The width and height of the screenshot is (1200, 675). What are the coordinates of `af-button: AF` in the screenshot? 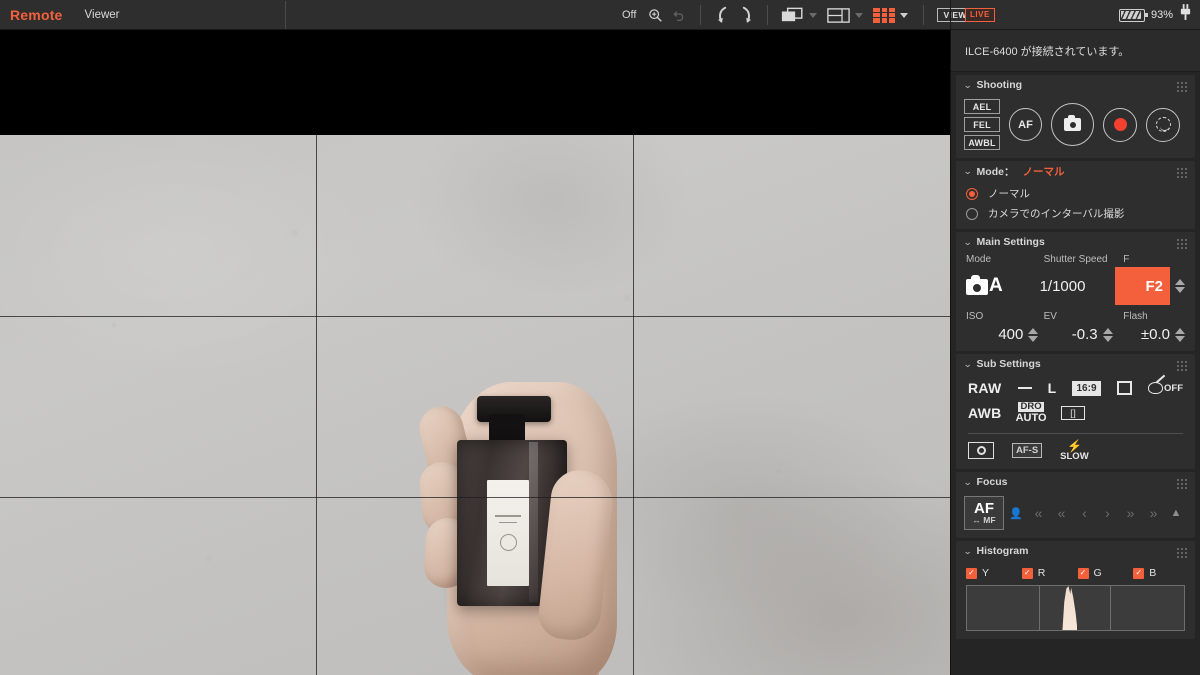 It's located at (1025, 124).